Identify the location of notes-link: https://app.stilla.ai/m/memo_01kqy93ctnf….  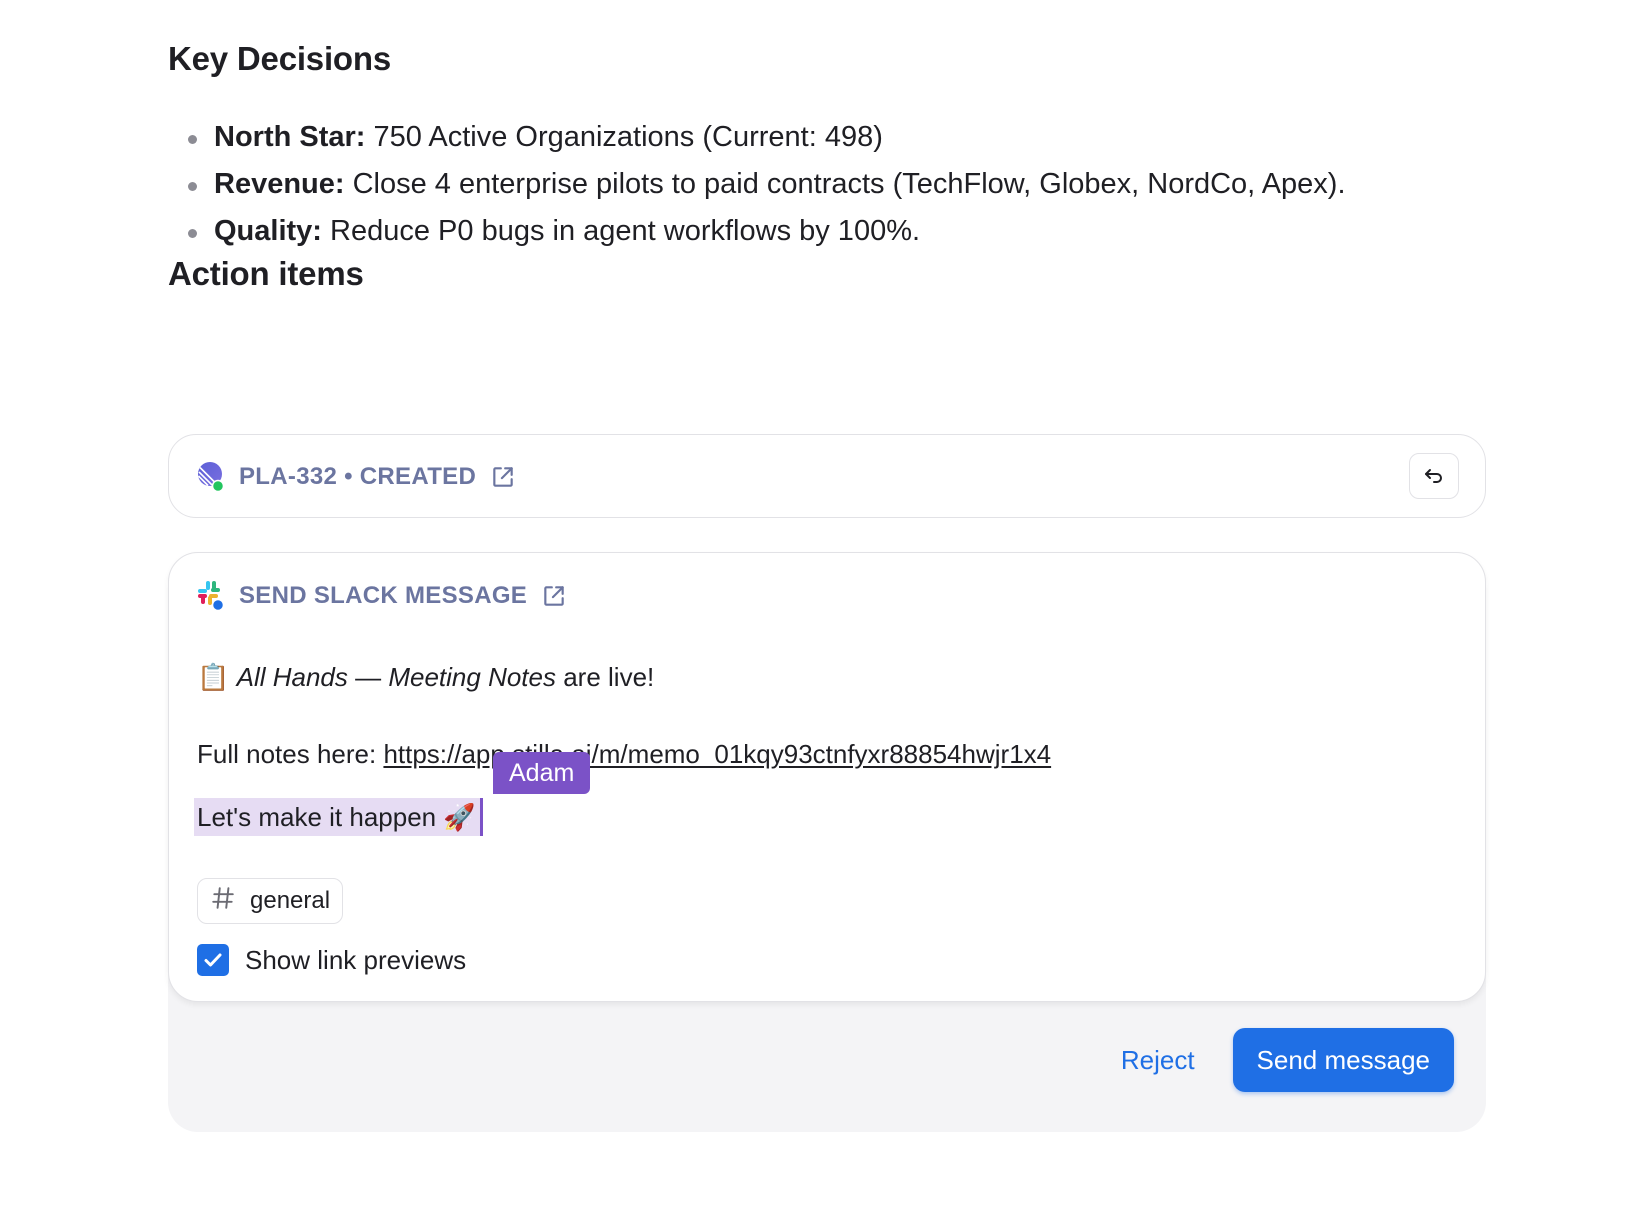
(717, 754).